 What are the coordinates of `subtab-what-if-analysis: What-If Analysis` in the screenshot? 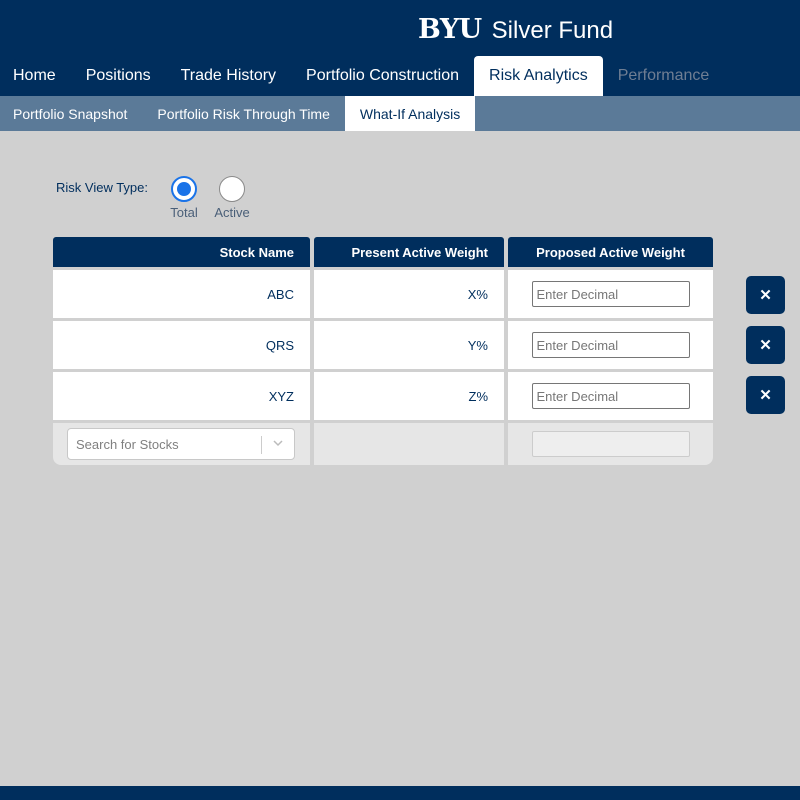 It's located at (410, 113).